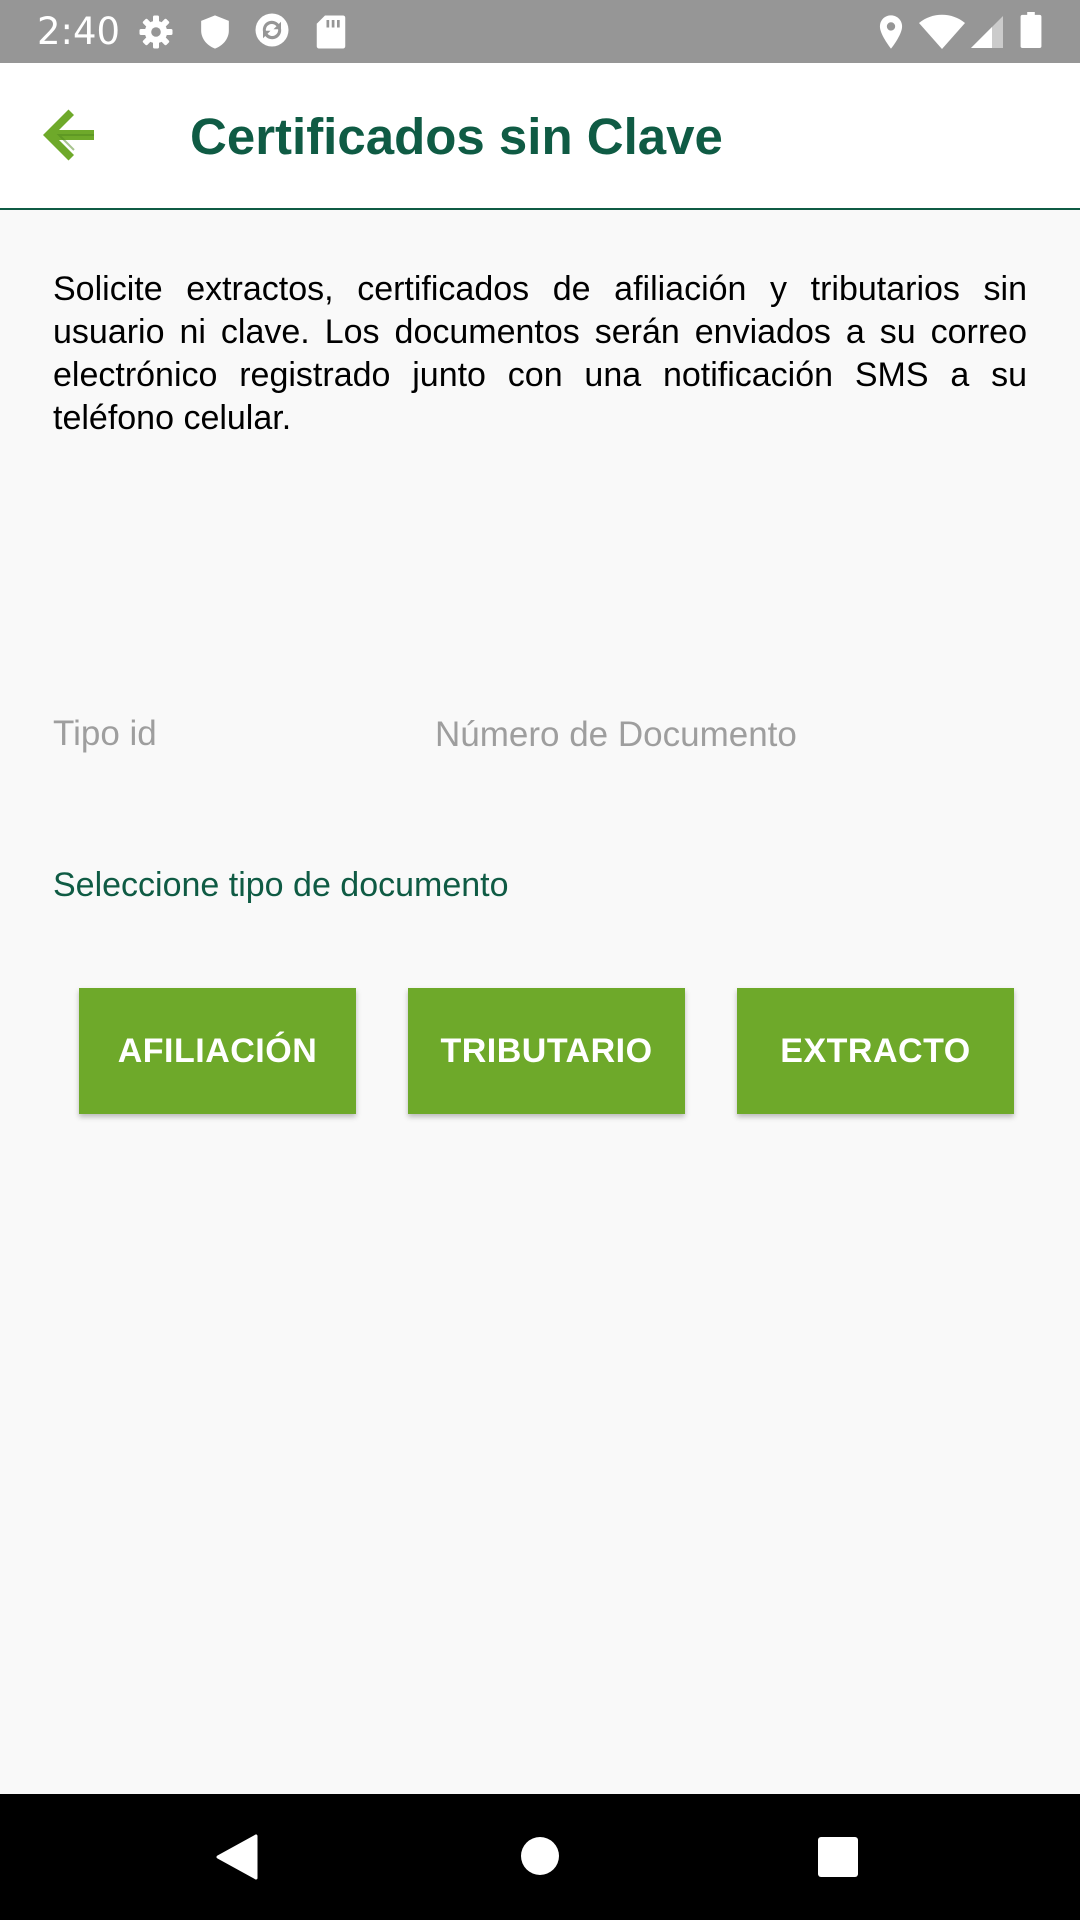 This screenshot has width=1080, height=1920. What do you see at coordinates (540, 31) in the screenshot?
I see `status-bar: 2:40` at bounding box center [540, 31].